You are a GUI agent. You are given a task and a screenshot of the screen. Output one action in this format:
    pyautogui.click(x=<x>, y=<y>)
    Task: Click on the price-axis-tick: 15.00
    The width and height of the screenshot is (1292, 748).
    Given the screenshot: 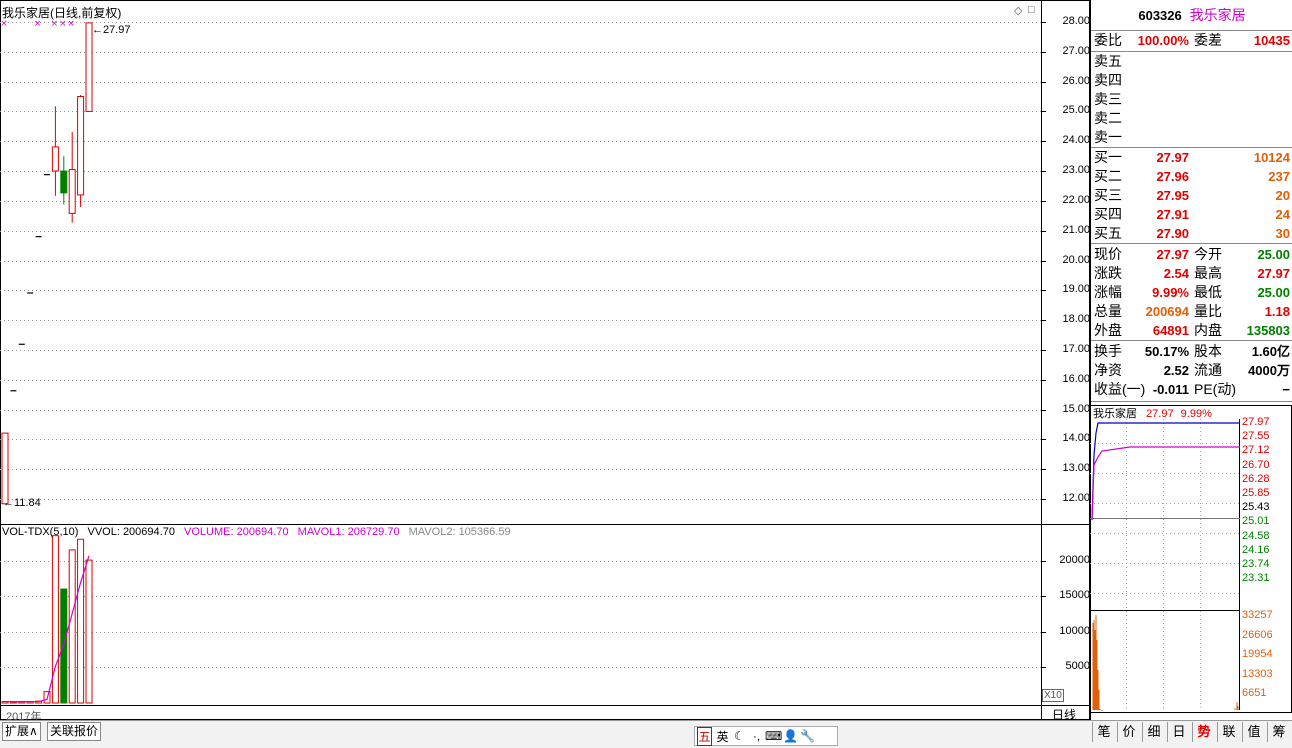 What is the action you would take?
    pyautogui.click(x=1076, y=408)
    